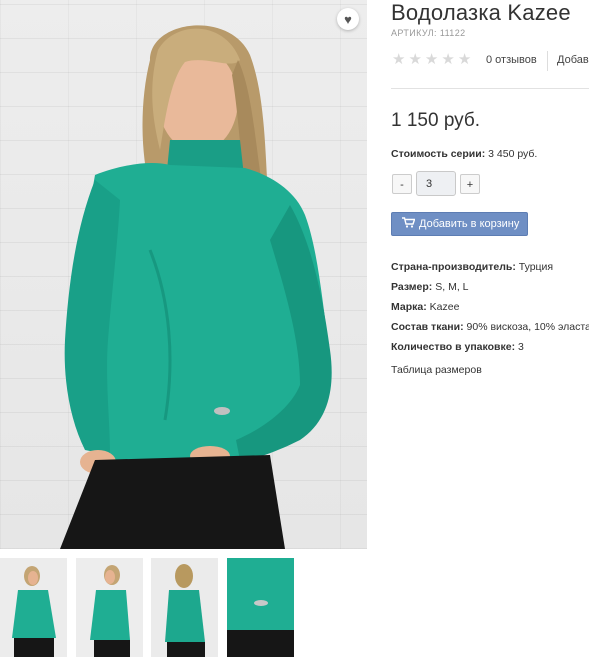 This screenshot has height=657, width=589. What do you see at coordinates (436, 370) in the screenshot?
I see `size-table-link: Таблица размеров` at bounding box center [436, 370].